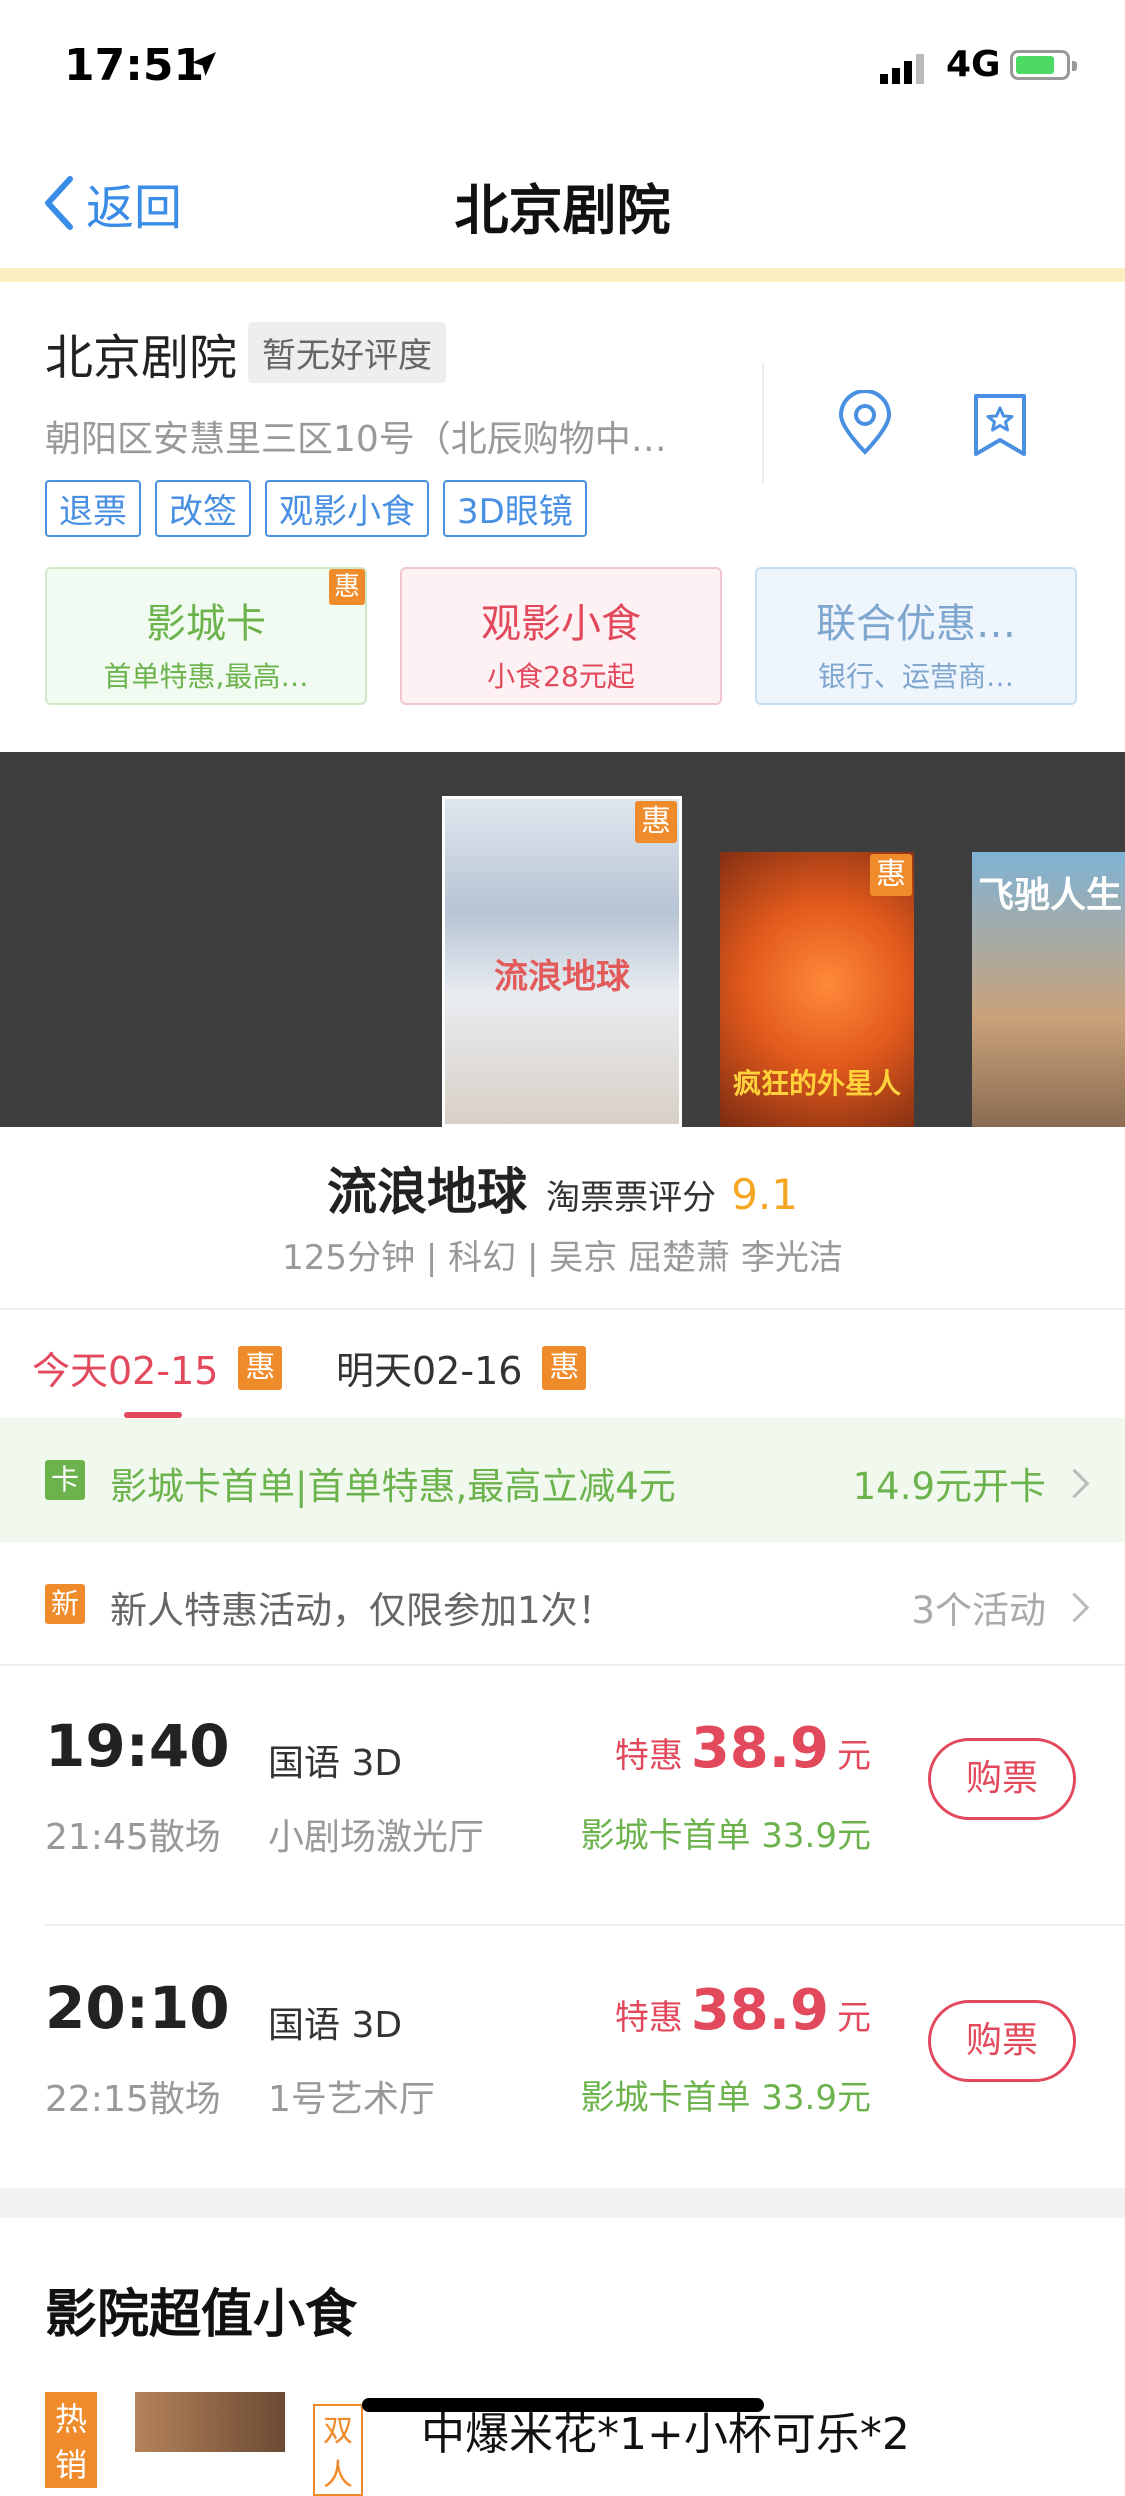 The image size is (1125, 2496). What do you see at coordinates (1050, 895) in the screenshot?
I see `poster-title: 飞驰人生` at bounding box center [1050, 895].